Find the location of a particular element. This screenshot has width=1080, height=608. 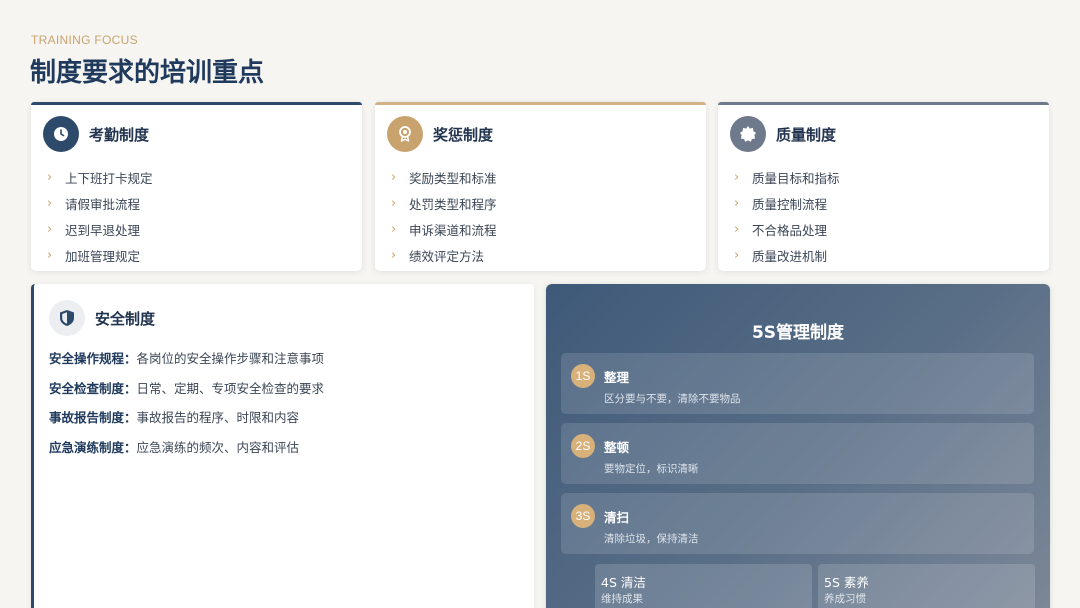

mini-name: 4S 清洁 is located at coordinates (623, 582).